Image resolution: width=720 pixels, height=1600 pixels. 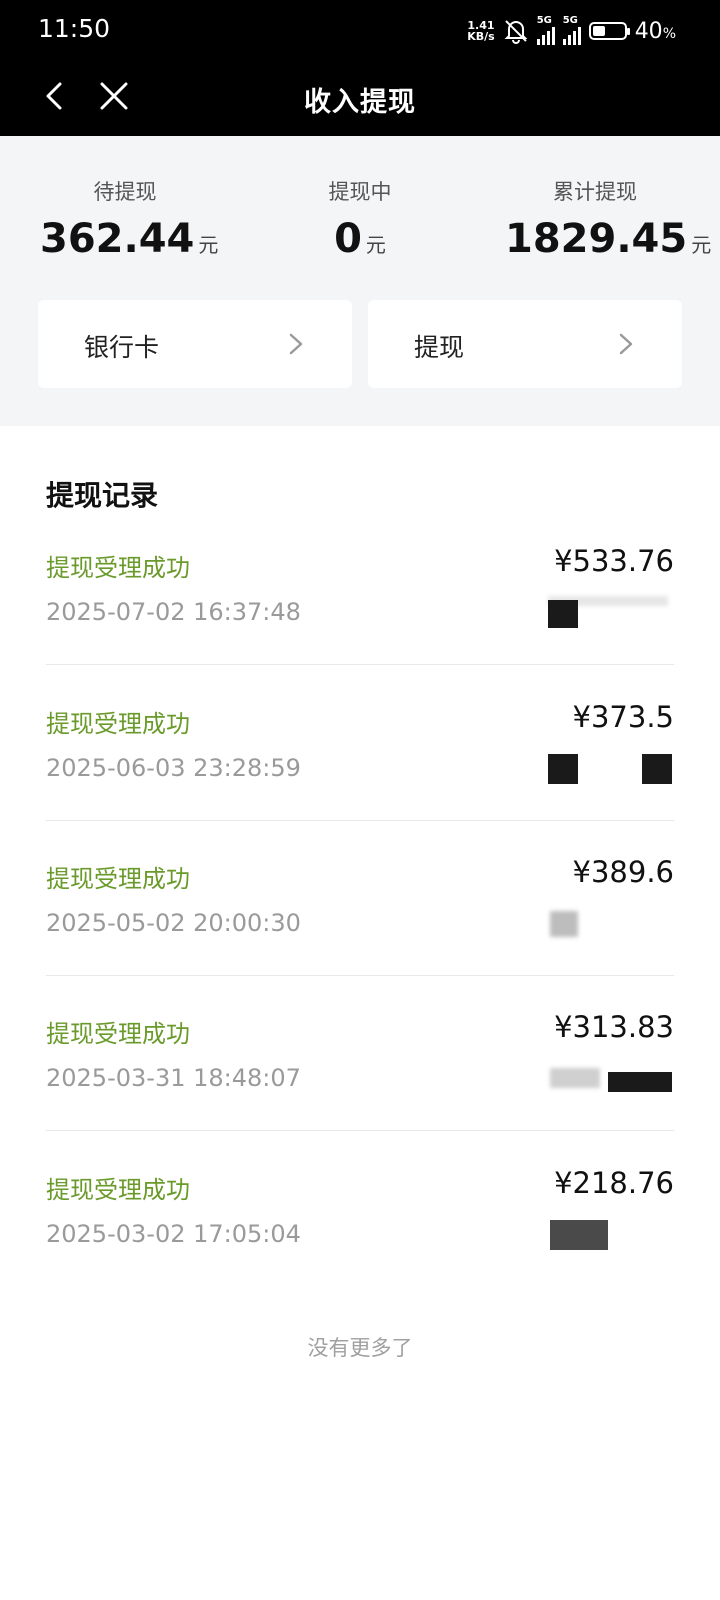 What do you see at coordinates (375, 245) in the screenshot?
I see `processing-unit: 元` at bounding box center [375, 245].